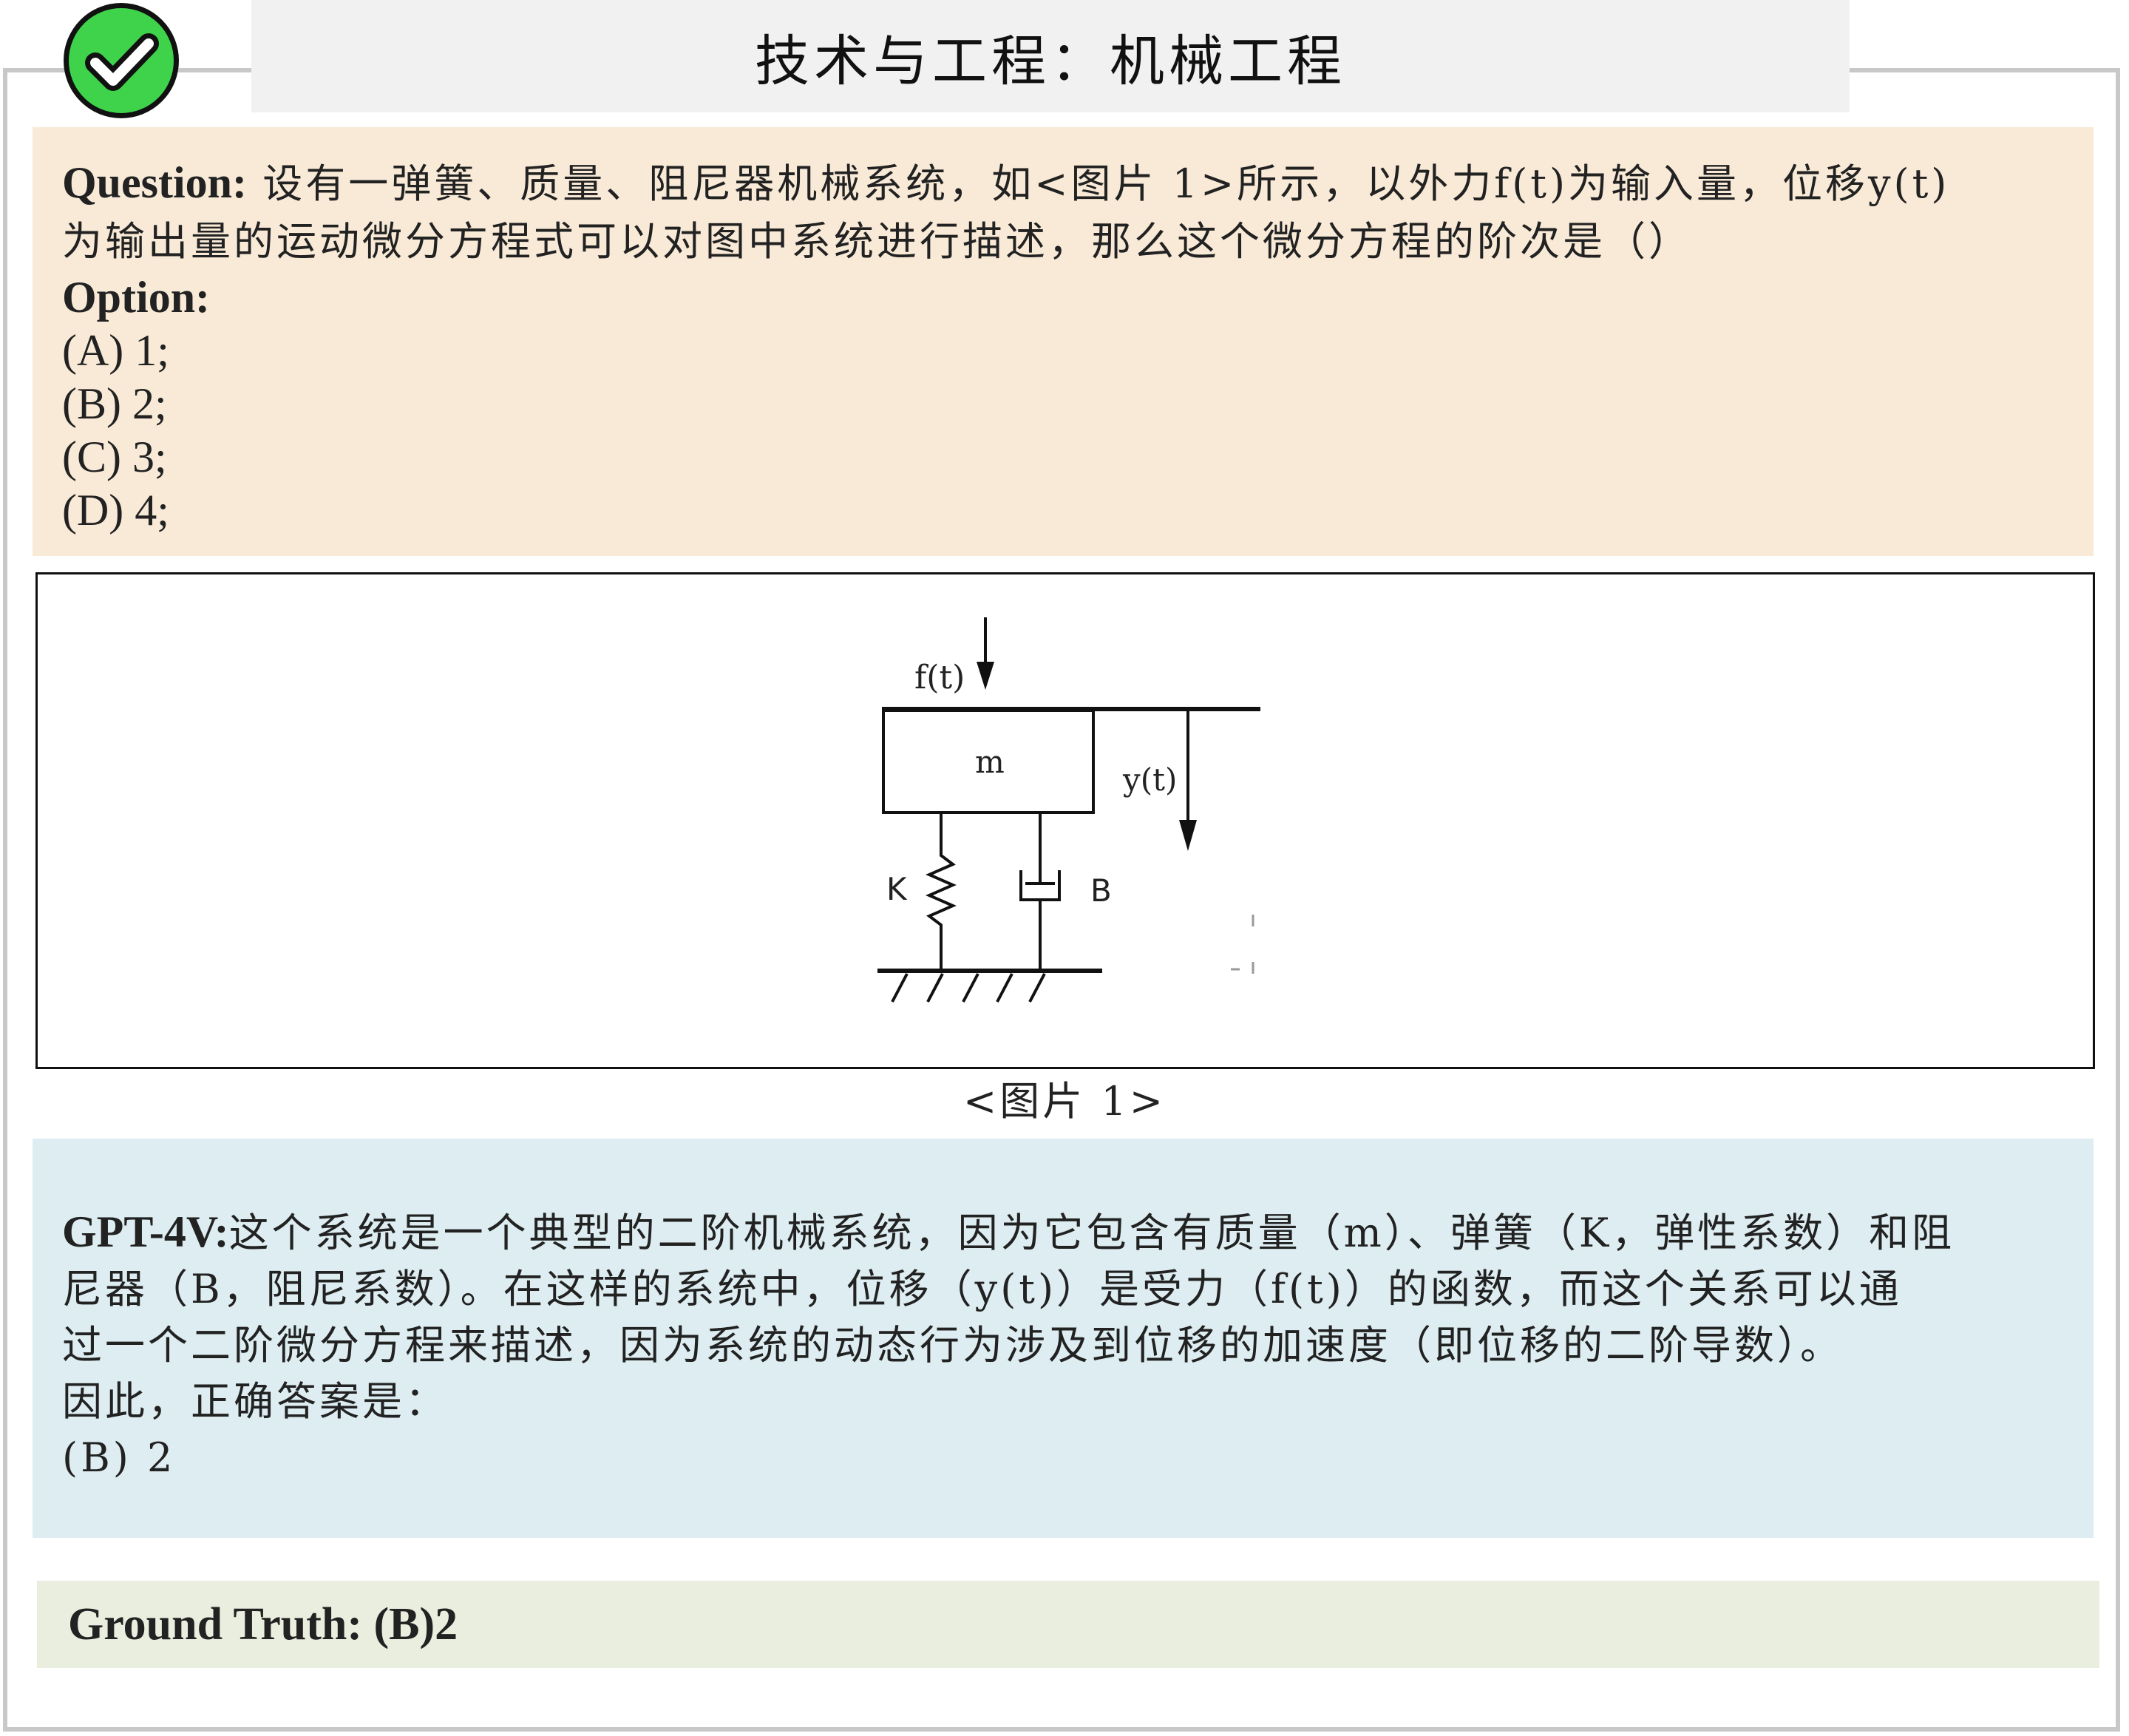 The height and width of the screenshot is (1736, 2129). Describe the element at coordinates (136, 297) in the screenshot. I see `option-label: Option:` at that location.